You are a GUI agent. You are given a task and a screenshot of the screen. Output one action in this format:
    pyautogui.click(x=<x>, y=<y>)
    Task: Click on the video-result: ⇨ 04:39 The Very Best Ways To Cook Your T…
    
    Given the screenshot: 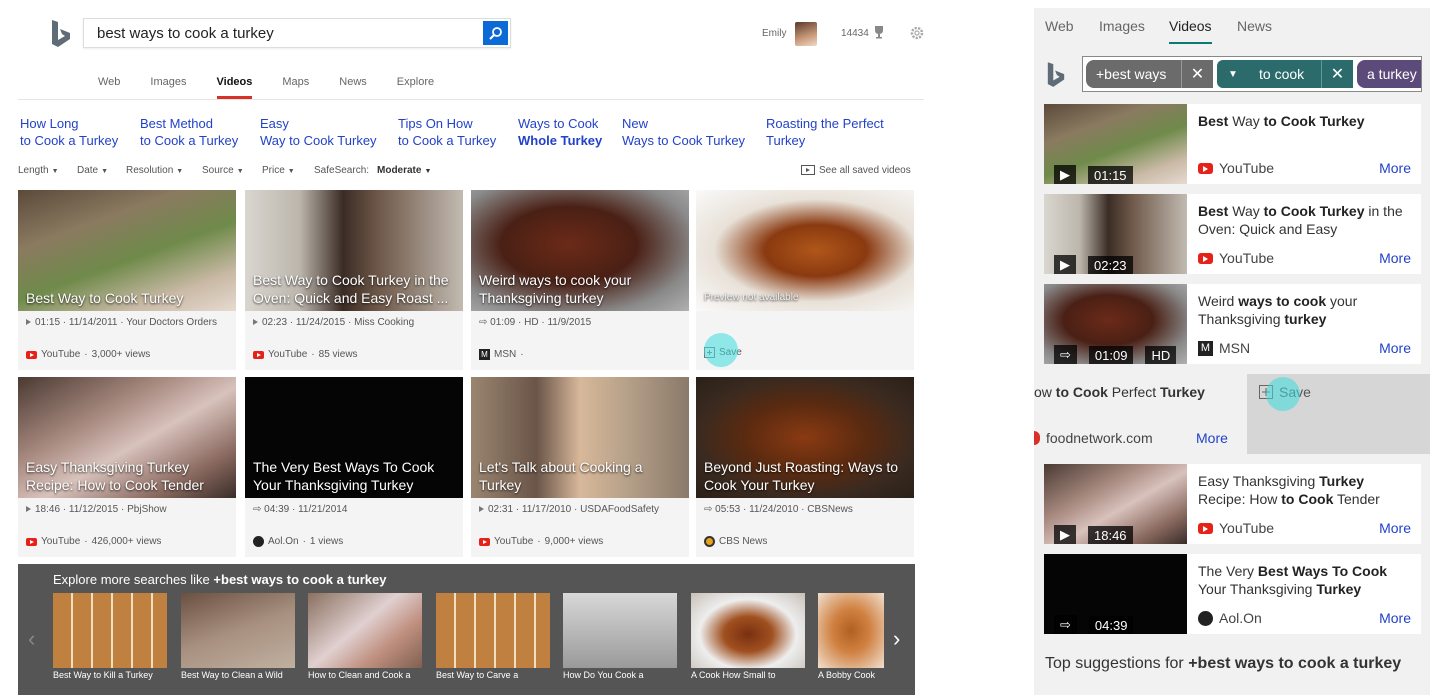 What is the action you would take?
    pyautogui.click(x=1232, y=594)
    